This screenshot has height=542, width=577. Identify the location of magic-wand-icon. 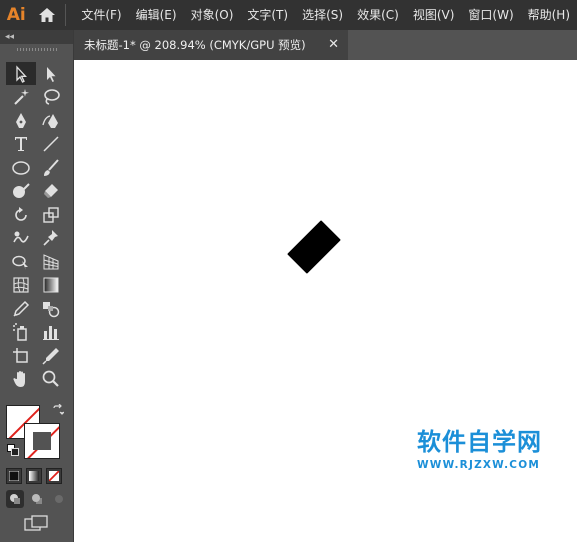
(21, 97).